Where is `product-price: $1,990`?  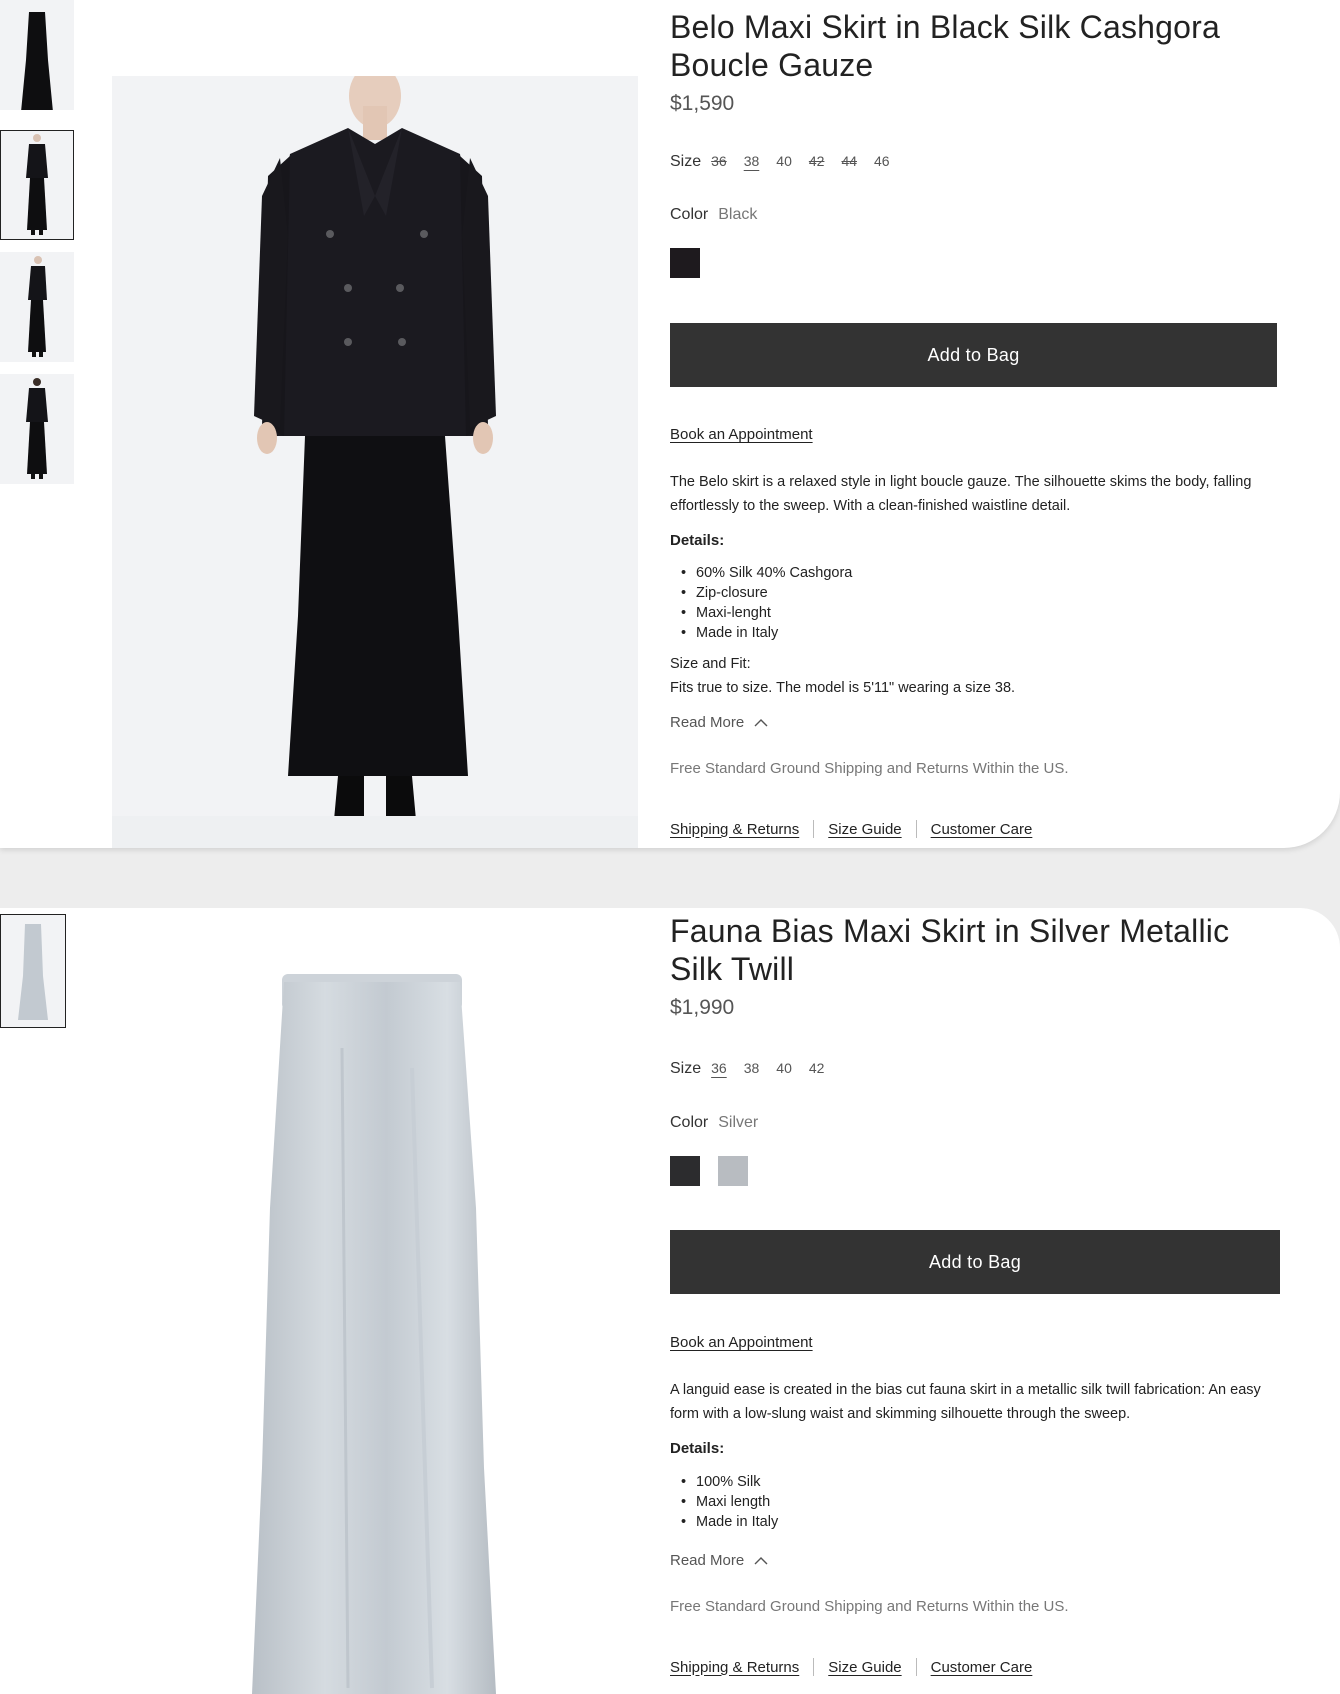 product-price: $1,990 is located at coordinates (702, 1007).